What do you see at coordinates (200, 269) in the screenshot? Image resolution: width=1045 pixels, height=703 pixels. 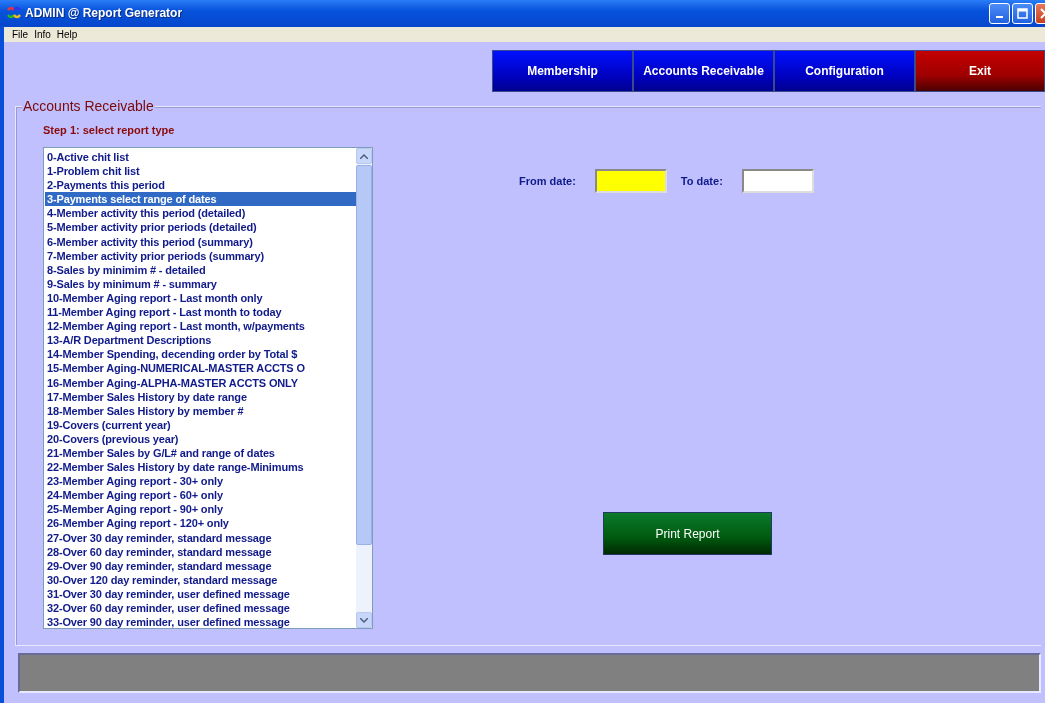 I see `report-item: 8-Sales by minimim # - detailed` at bounding box center [200, 269].